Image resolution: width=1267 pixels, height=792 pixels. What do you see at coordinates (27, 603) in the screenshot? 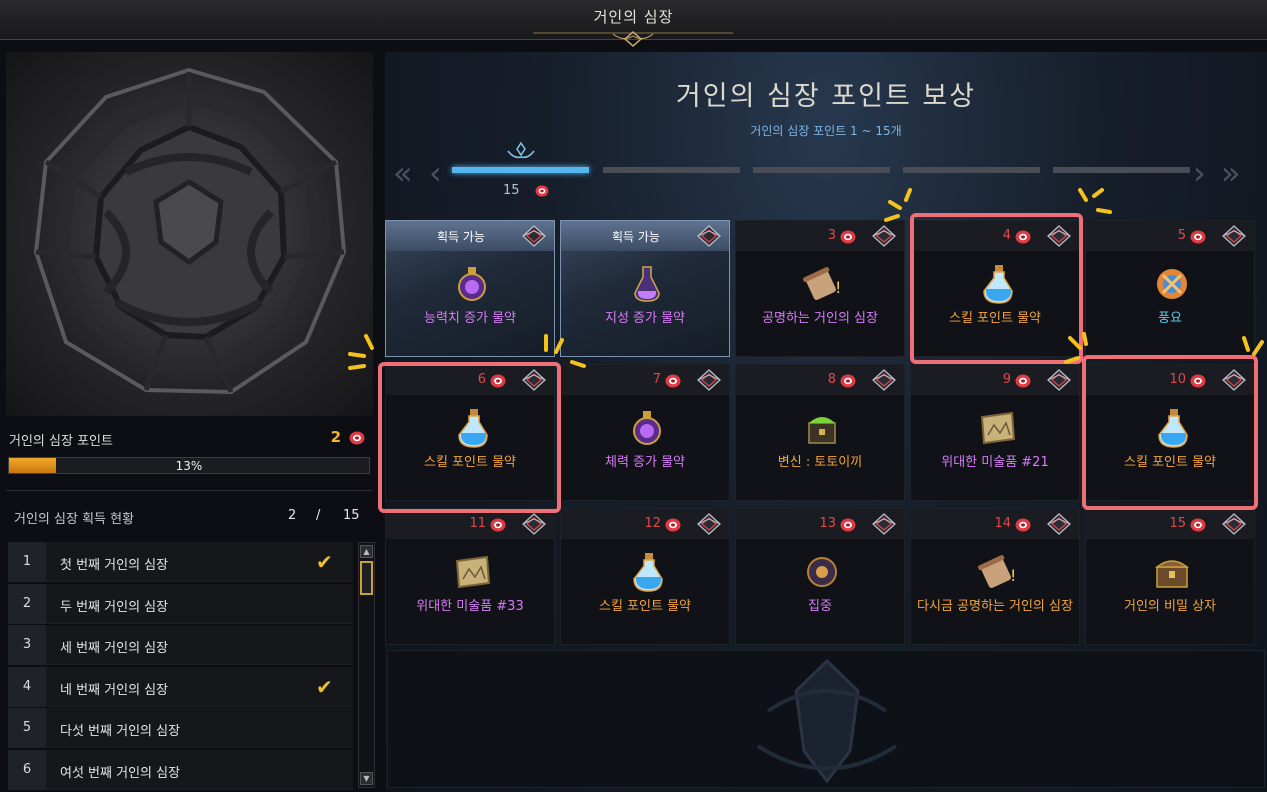
I see `list-item-number: 2` at bounding box center [27, 603].